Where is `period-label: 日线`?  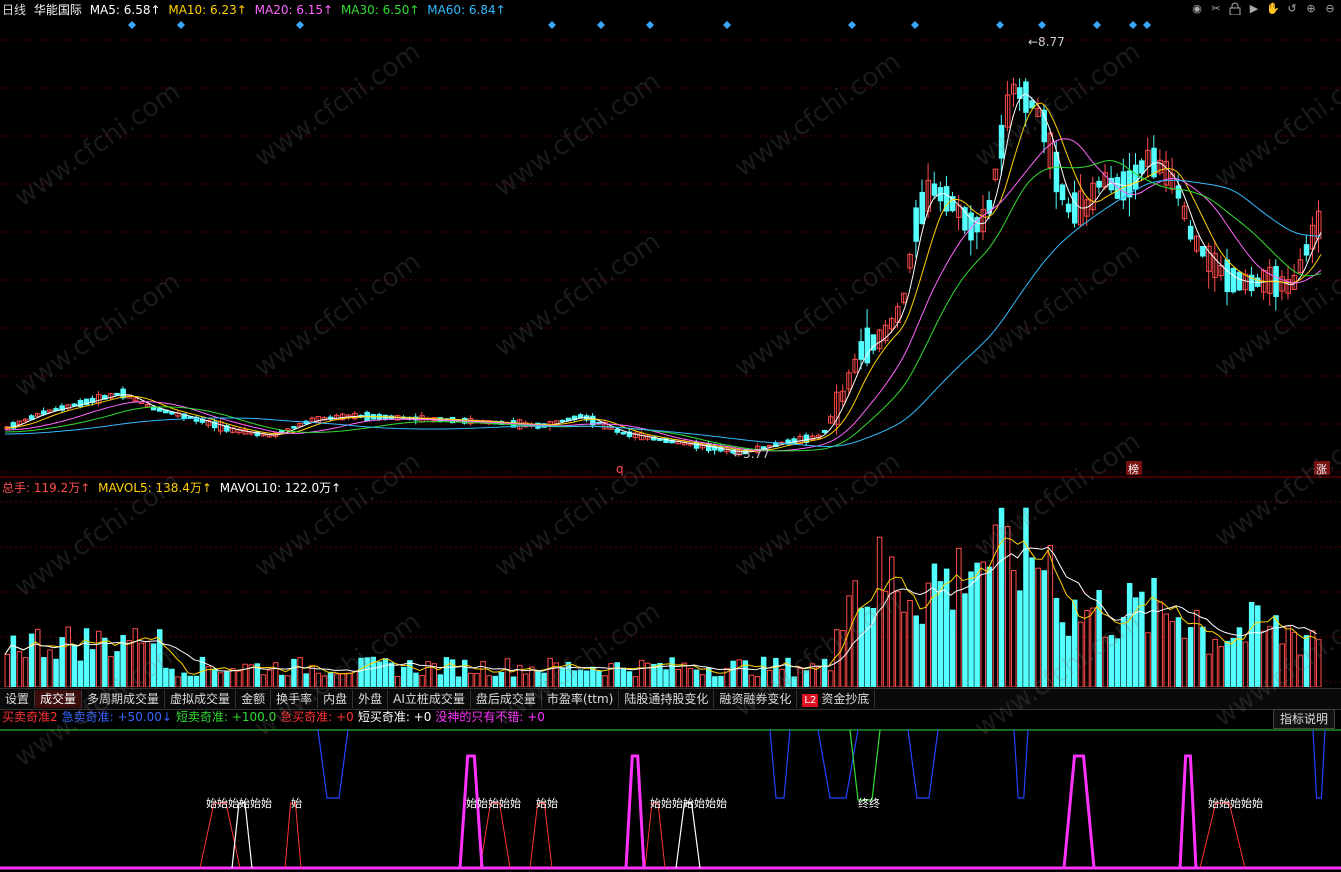 period-label: 日线 is located at coordinates (14, 10).